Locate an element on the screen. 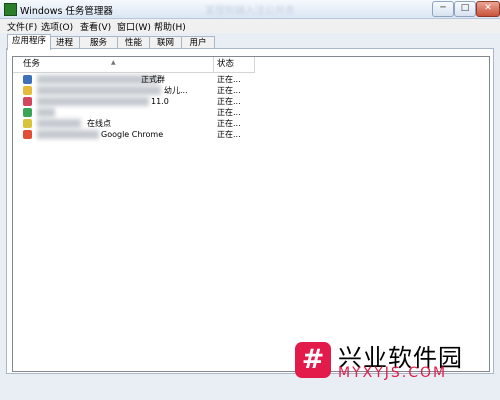  blurred-title-text: 某搜狗输入法公共条 is located at coordinates (250, 11).